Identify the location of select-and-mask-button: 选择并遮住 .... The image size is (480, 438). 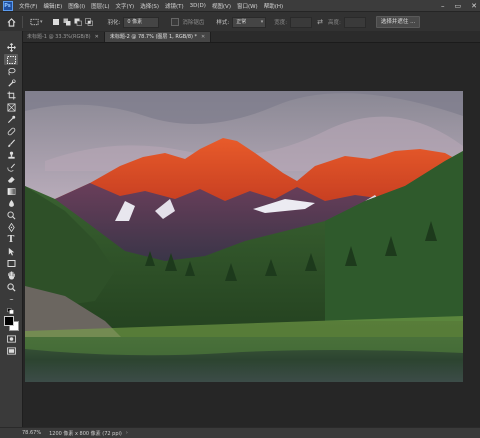
(398, 22).